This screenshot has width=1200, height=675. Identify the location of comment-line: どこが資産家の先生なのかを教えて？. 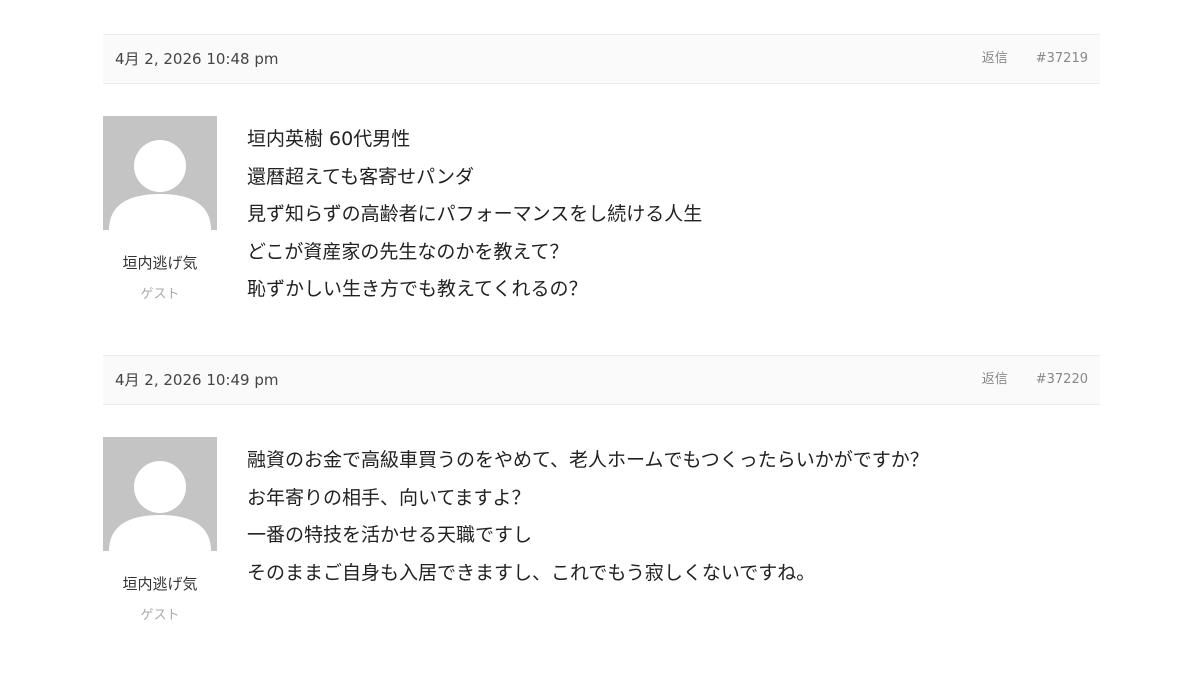
(408, 251).